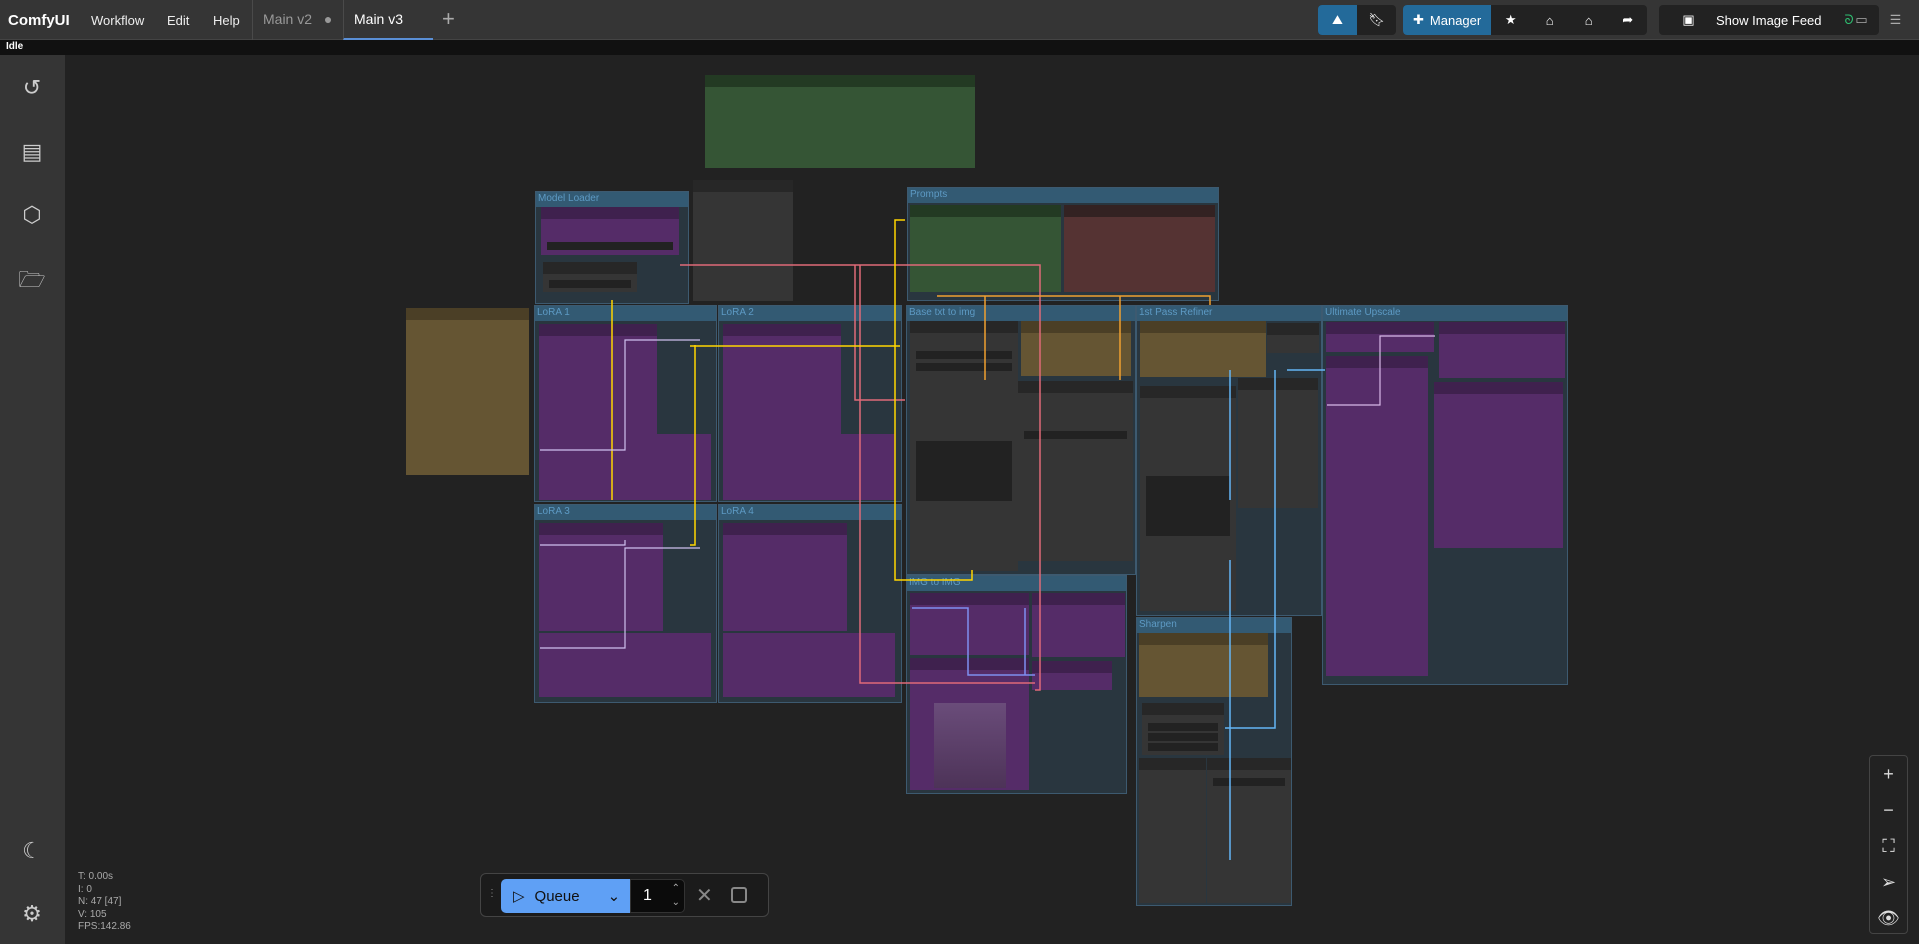 This screenshot has width=1919, height=944. I want to click on batch-count-input: 1 ⌃ ⌄, so click(657, 896).